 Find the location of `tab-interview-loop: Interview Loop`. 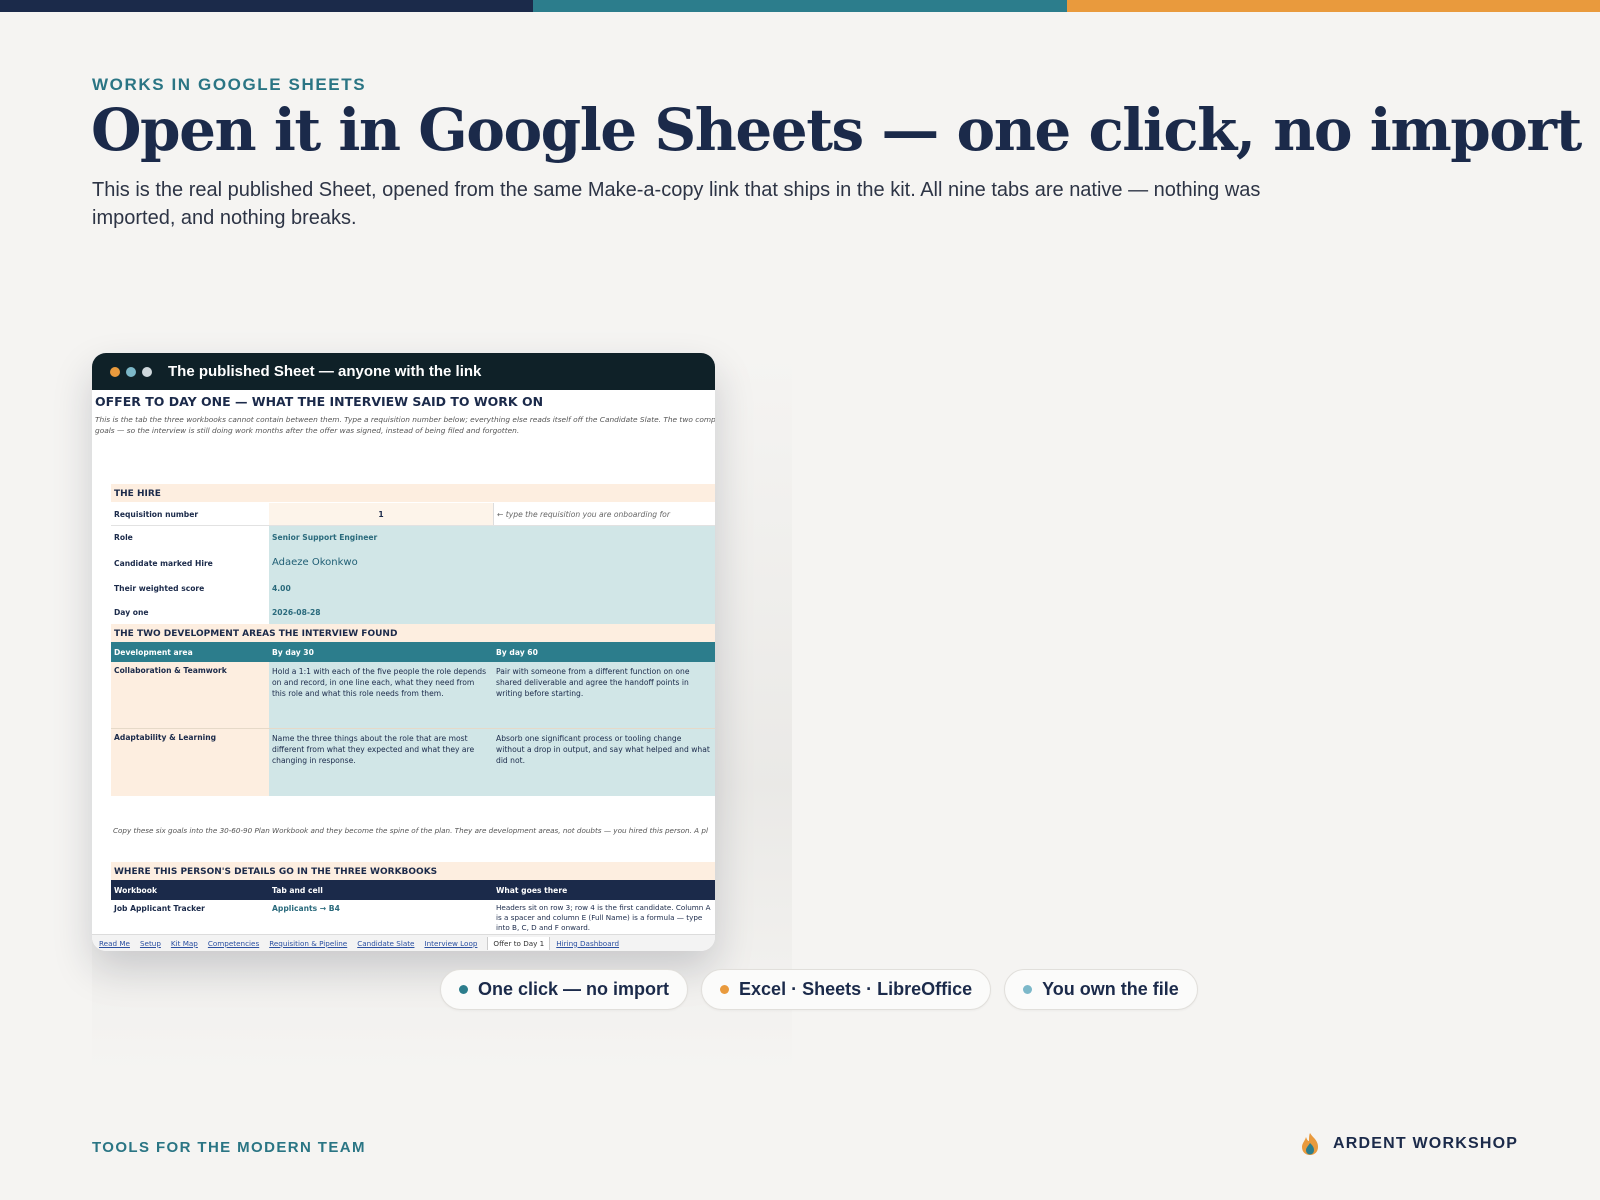

tab-interview-loop: Interview Loop is located at coordinates (450, 943).